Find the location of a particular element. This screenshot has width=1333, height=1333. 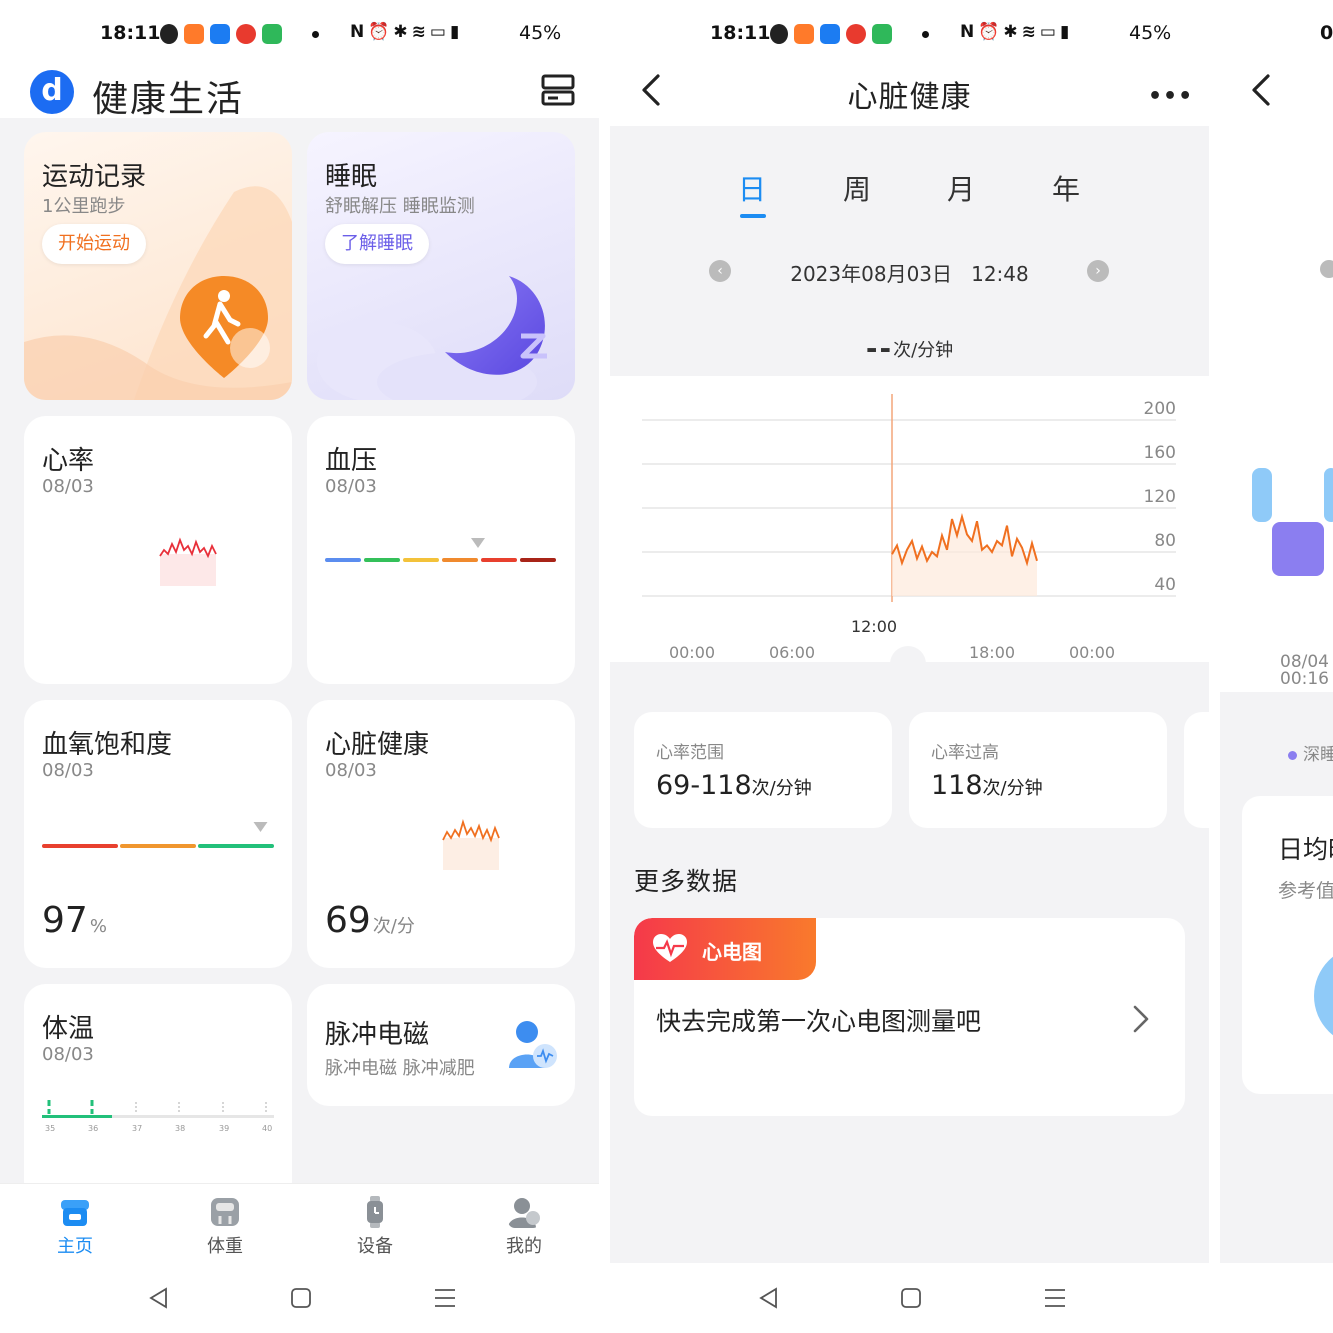

start-exercise-button: 开始运动 is located at coordinates (94, 244).